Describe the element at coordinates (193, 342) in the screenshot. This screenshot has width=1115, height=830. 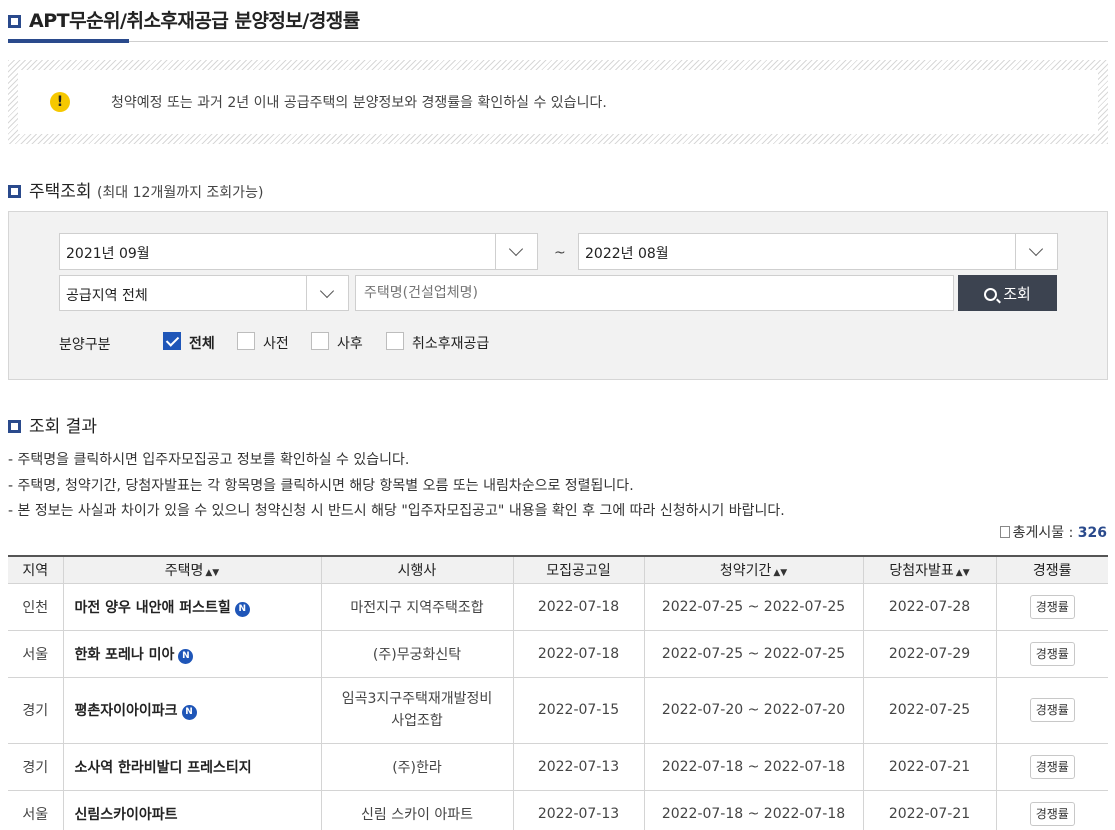
I see `filter-all-checkbox: 전체` at that location.